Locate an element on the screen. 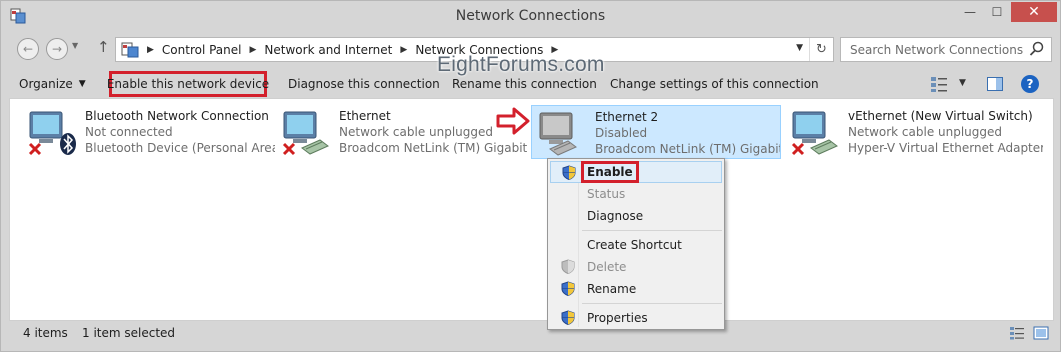 The height and width of the screenshot is (352, 1061). menu-item-enable: Enable is located at coordinates (636, 172).